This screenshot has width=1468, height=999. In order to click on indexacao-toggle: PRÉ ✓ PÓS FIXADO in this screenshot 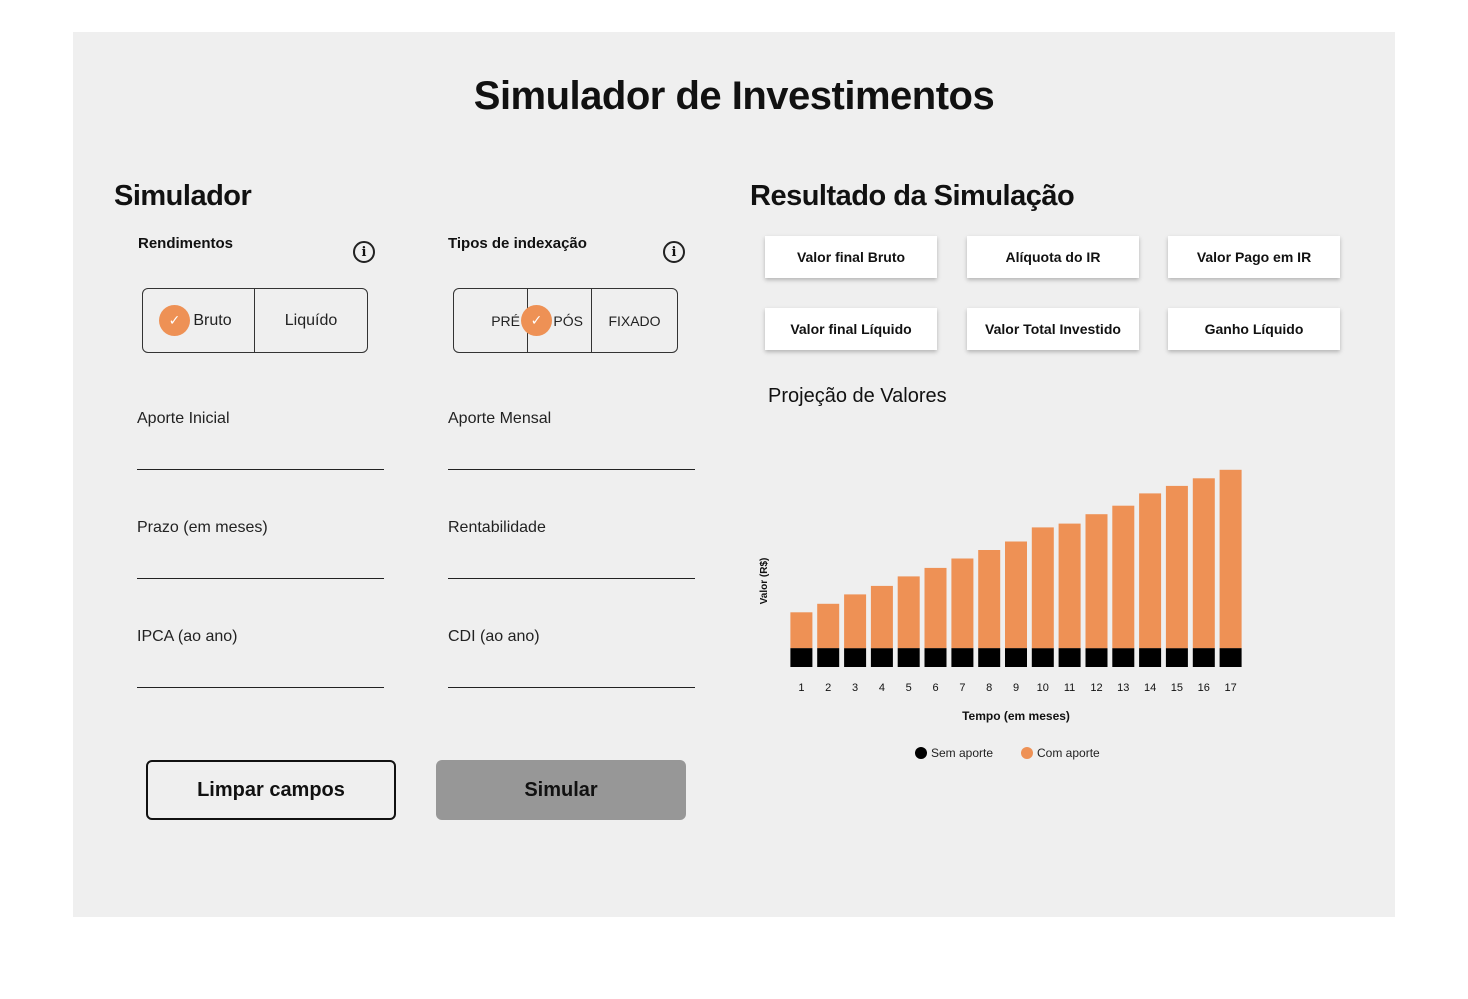, I will do `click(565, 320)`.